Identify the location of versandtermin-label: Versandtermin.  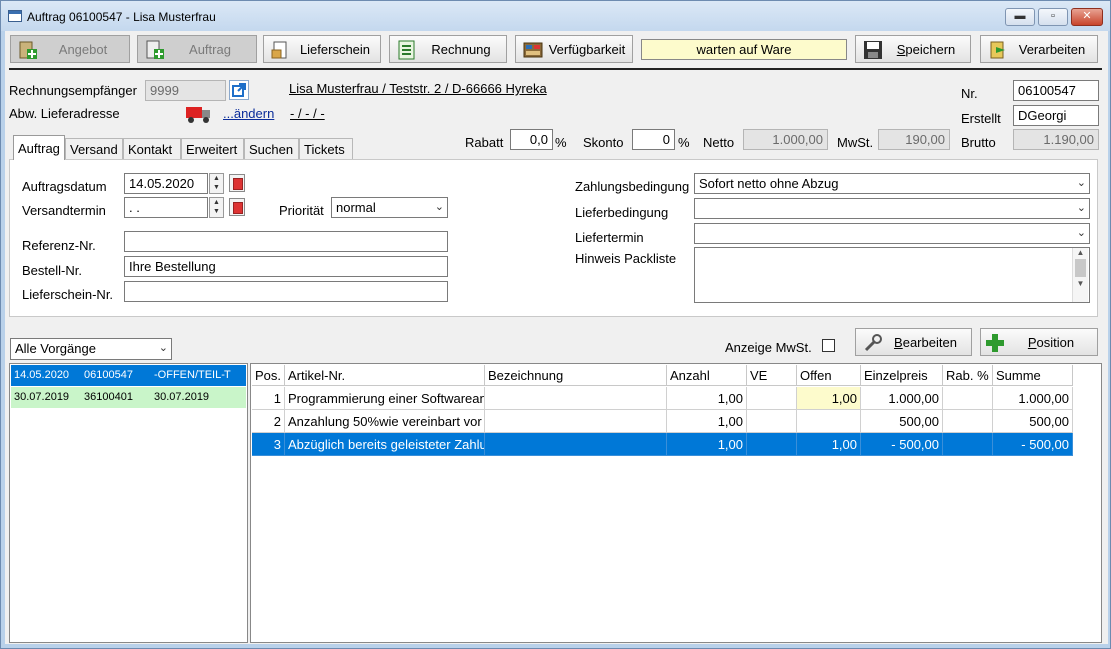
(64, 210).